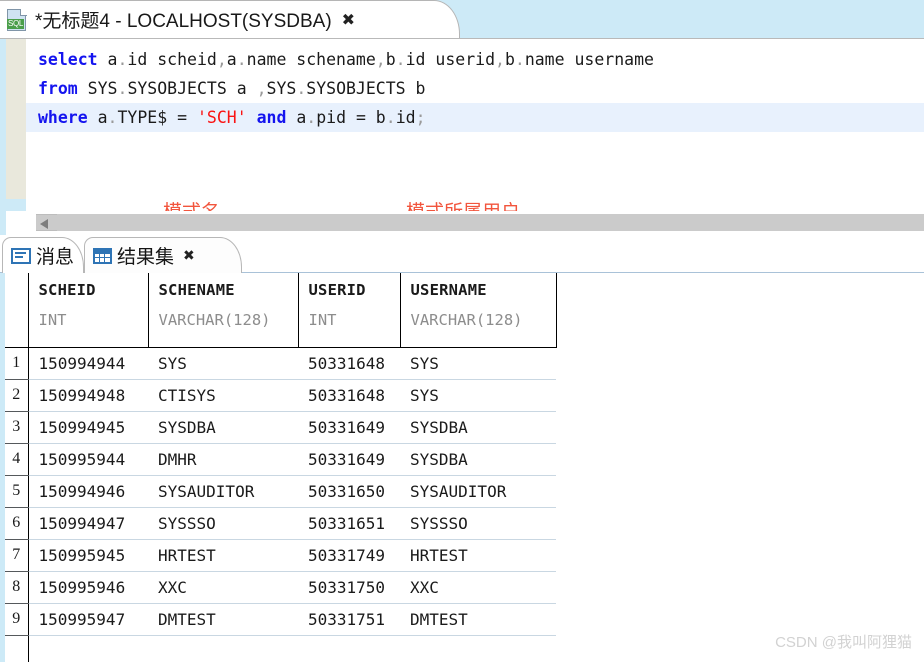 This screenshot has width=924, height=662. What do you see at coordinates (490, 222) in the screenshot?
I see `scrollbar-thumb` at bounding box center [490, 222].